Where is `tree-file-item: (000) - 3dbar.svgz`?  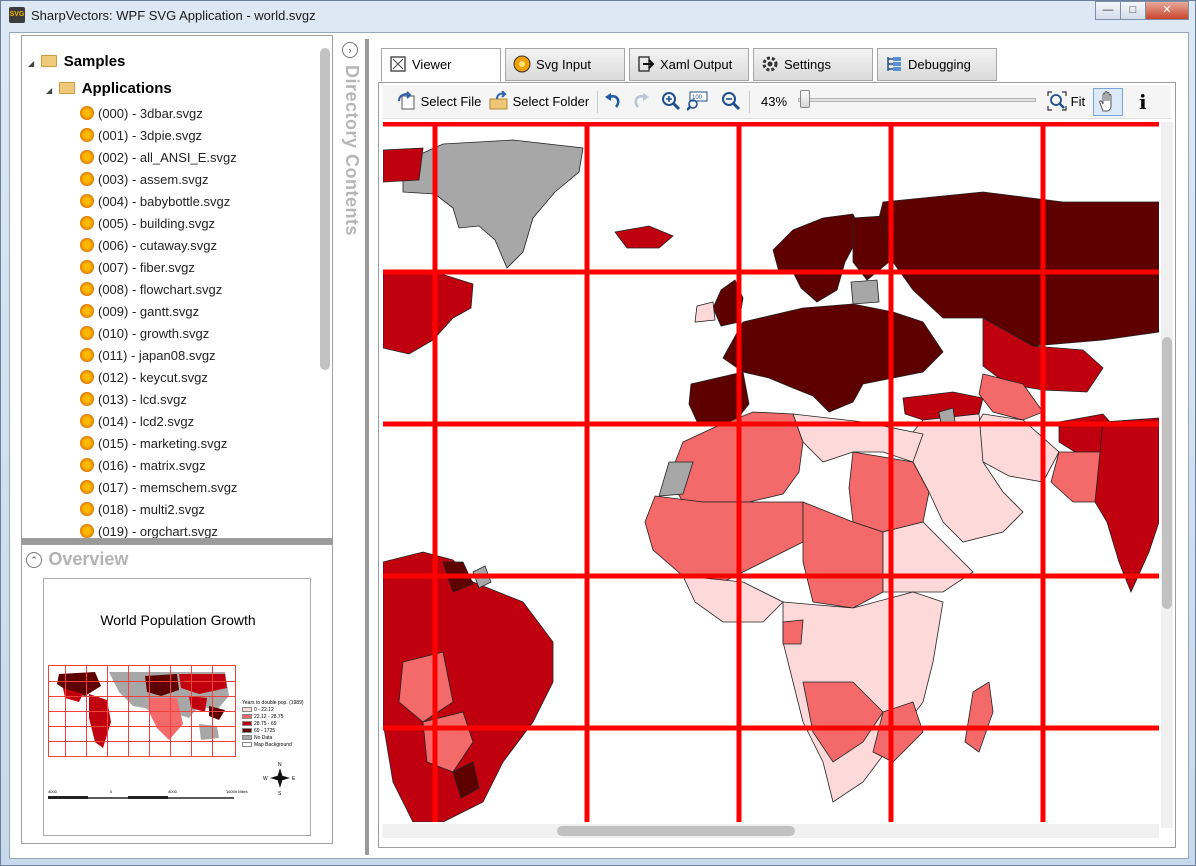 tree-file-item: (000) - 3dbar.svgz is located at coordinates (141, 114).